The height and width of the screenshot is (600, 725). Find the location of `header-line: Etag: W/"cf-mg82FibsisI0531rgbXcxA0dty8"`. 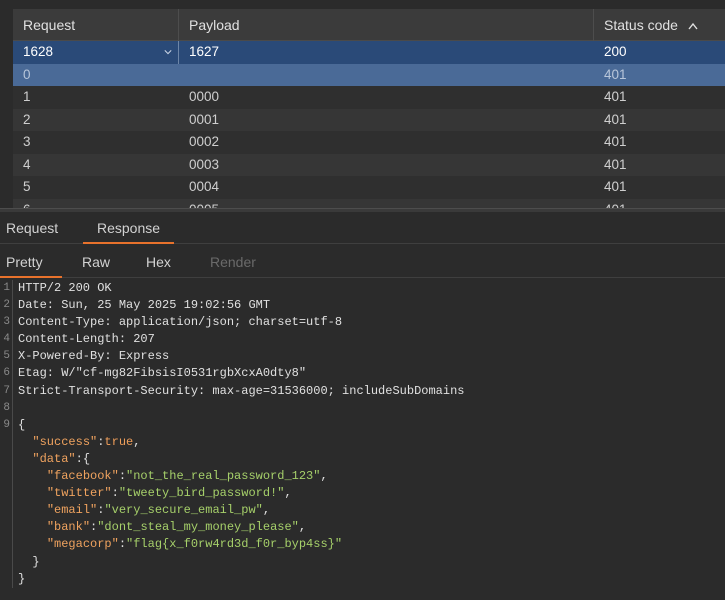

header-line: Etag: W/"cf-mg82FibsisI0531rgbXcxA0dty8" is located at coordinates (162, 373).